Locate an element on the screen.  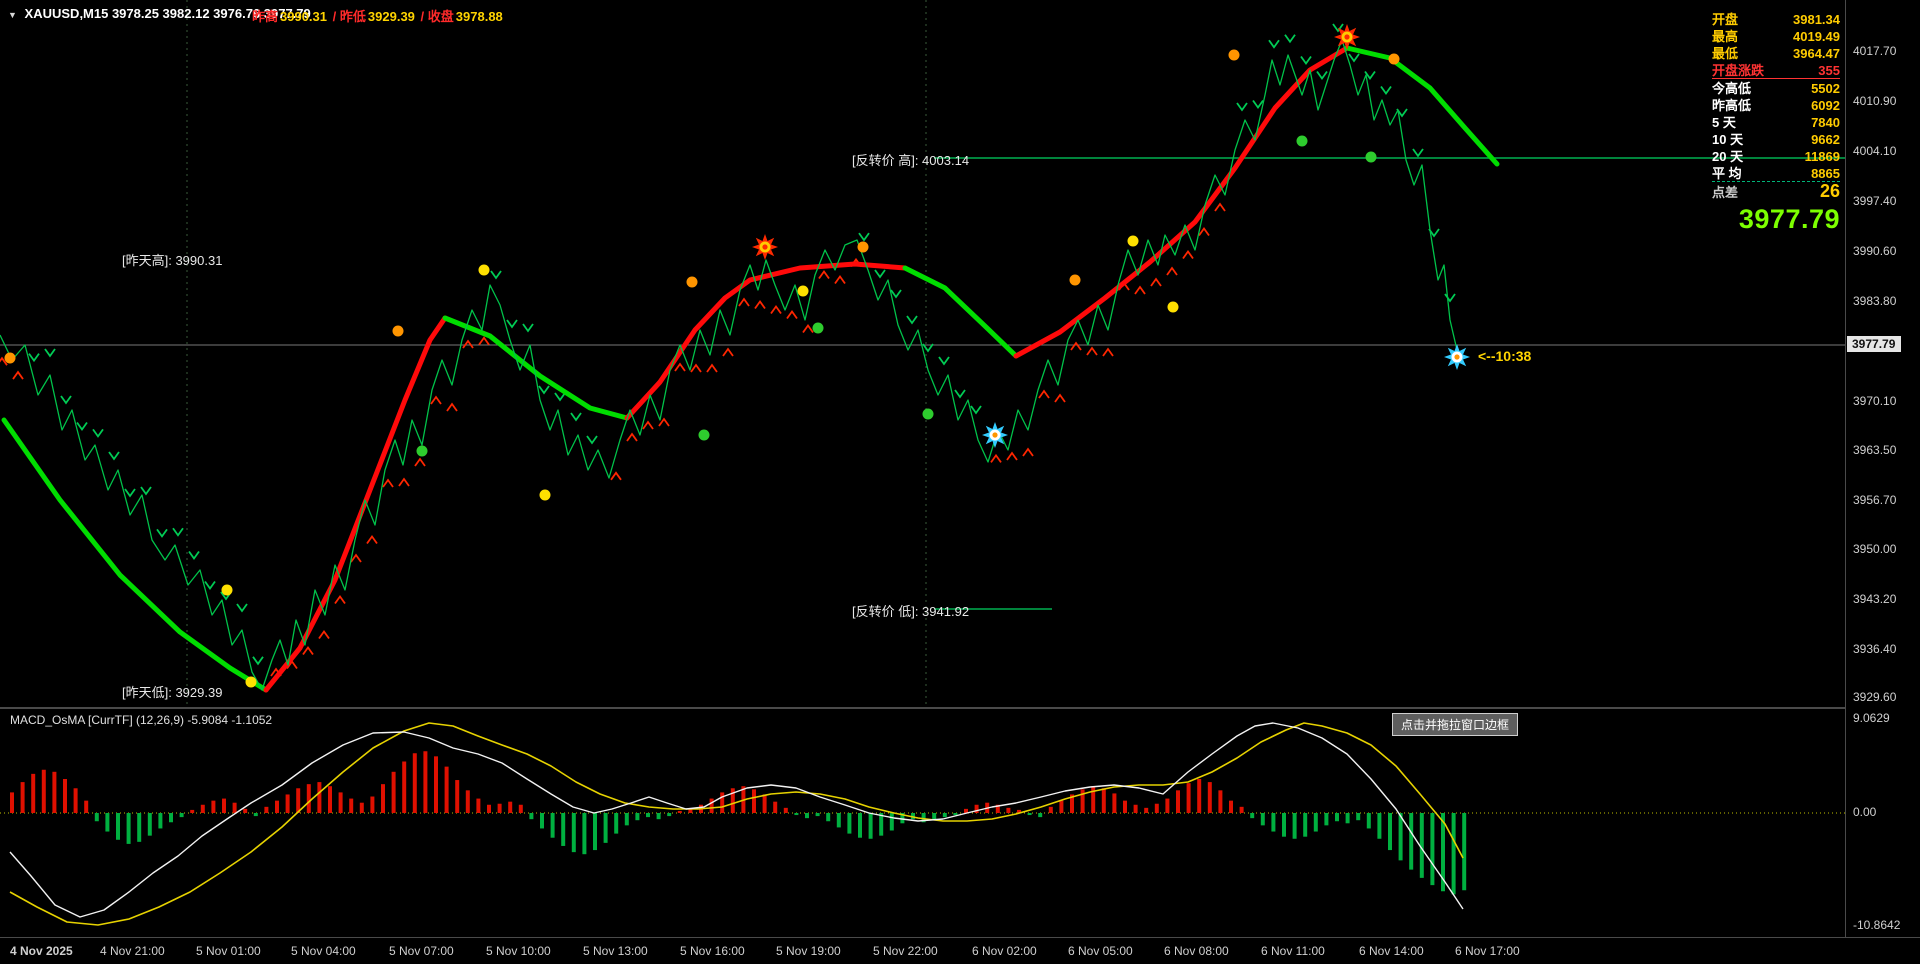
info-label: 开盘 is located at coordinates (1725, 19).